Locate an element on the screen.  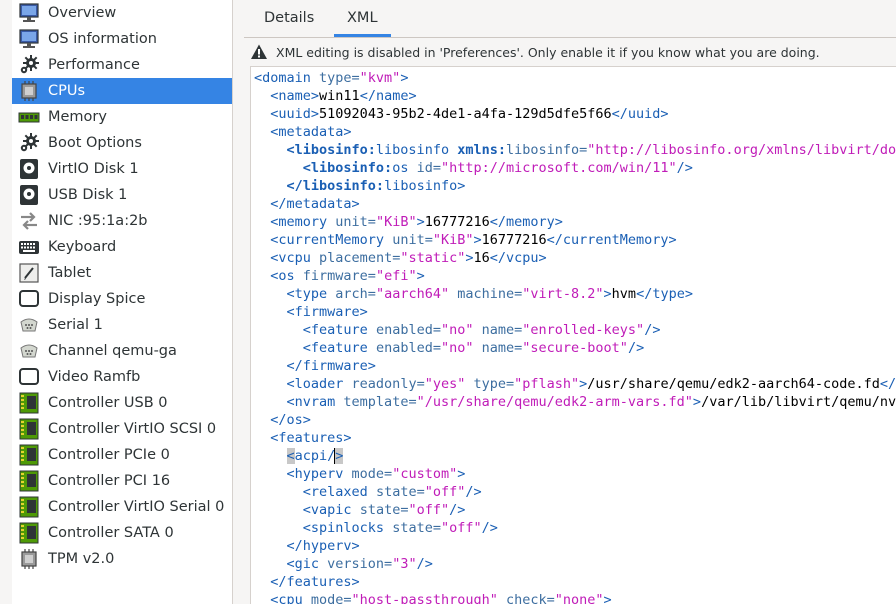
xml-token: <currentMemory is located at coordinates (331, 240).